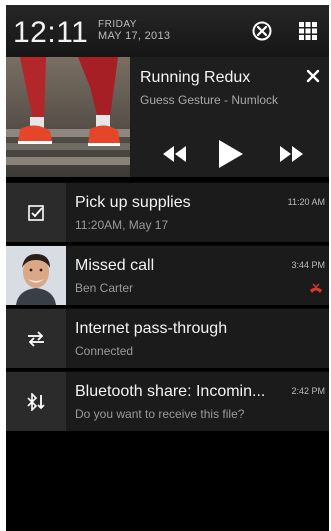 This screenshot has width=331, height=531. What do you see at coordinates (68, 117) in the screenshot?
I see `album-art` at bounding box center [68, 117].